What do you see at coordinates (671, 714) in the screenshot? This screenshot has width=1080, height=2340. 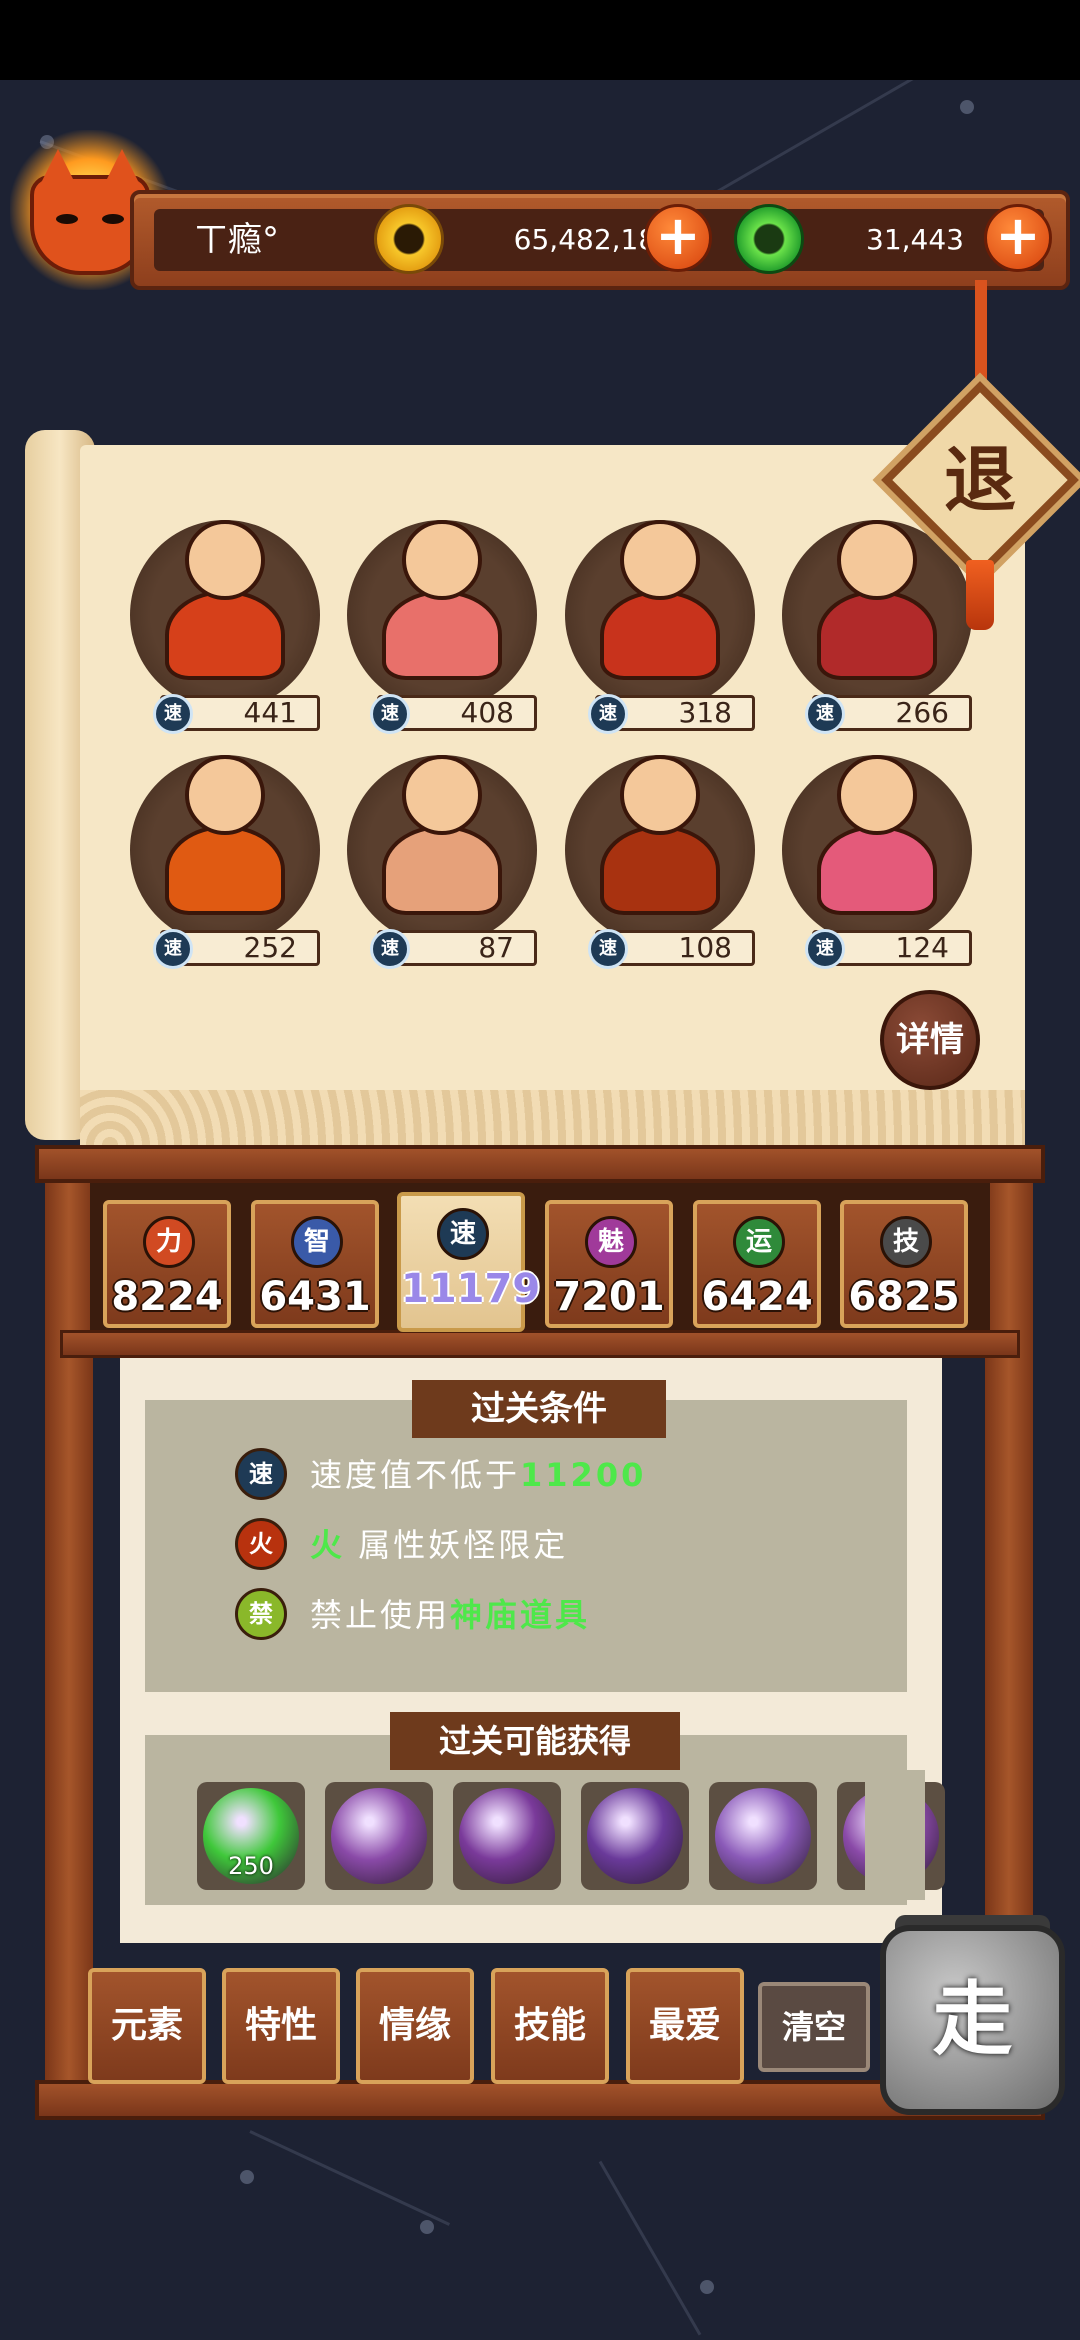 I see `monster-speed-tag: 速 318` at bounding box center [671, 714].